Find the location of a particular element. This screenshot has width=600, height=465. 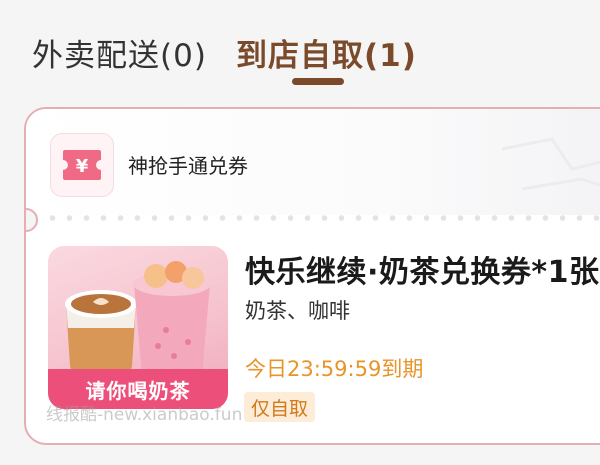

yen-symbol: ¥ is located at coordinates (82, 166).